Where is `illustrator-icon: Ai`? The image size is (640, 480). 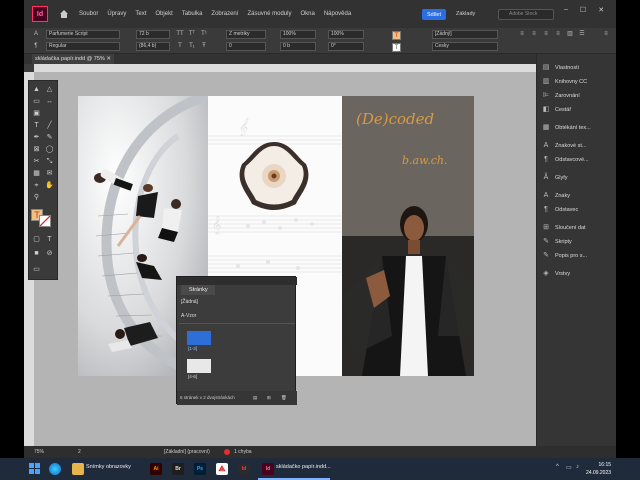
illustrator-icon: Ai is located at coordinates (156, 469).